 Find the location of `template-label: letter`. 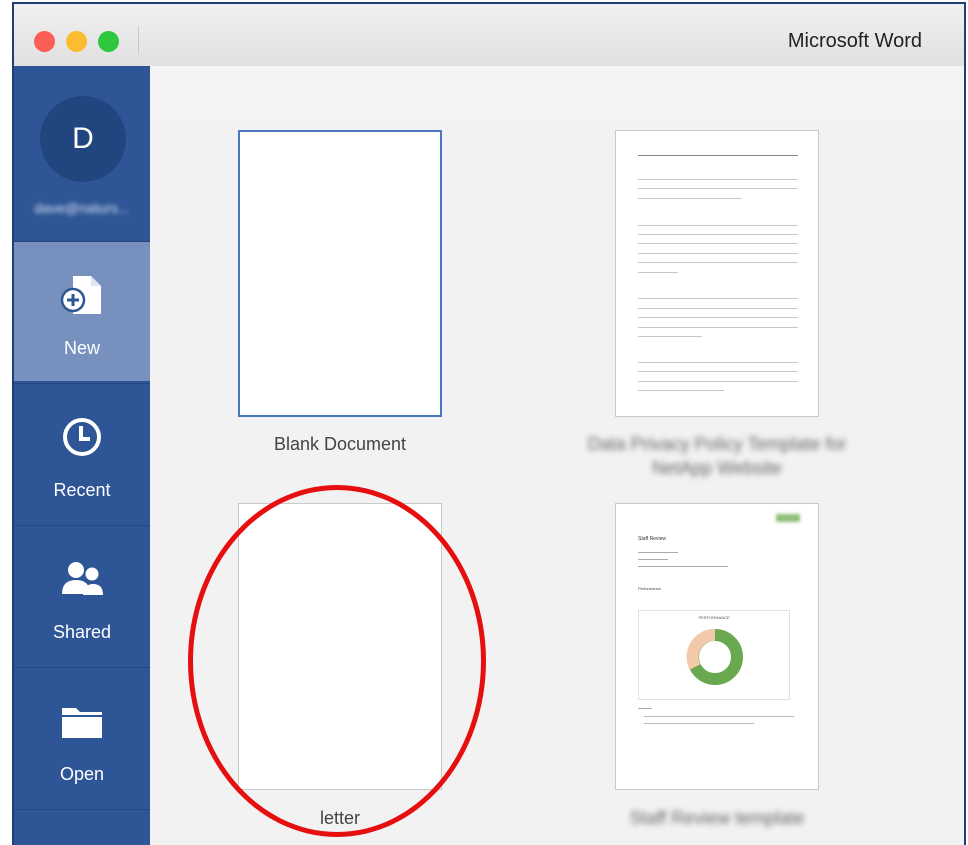

template-label: letter is located at coordinates (340, 818).